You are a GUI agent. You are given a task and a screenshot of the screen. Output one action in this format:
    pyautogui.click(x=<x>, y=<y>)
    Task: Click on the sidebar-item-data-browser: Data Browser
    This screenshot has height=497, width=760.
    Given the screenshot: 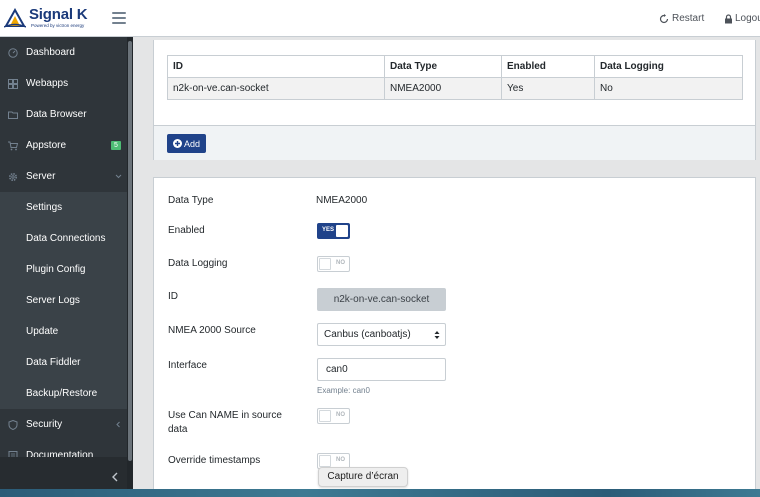 What is the action you would take?
    pyautogui.click(x=63, y=114)
    